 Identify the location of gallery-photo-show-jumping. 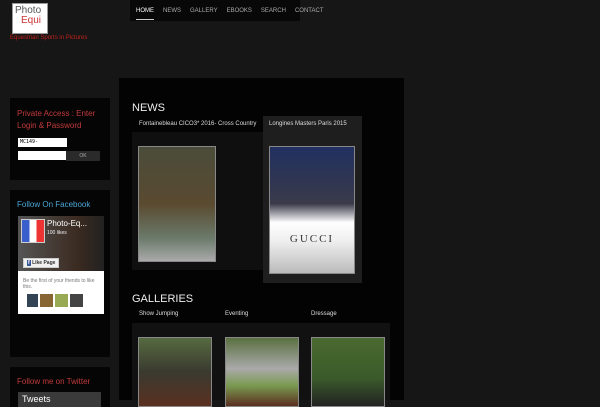
(175, 372).